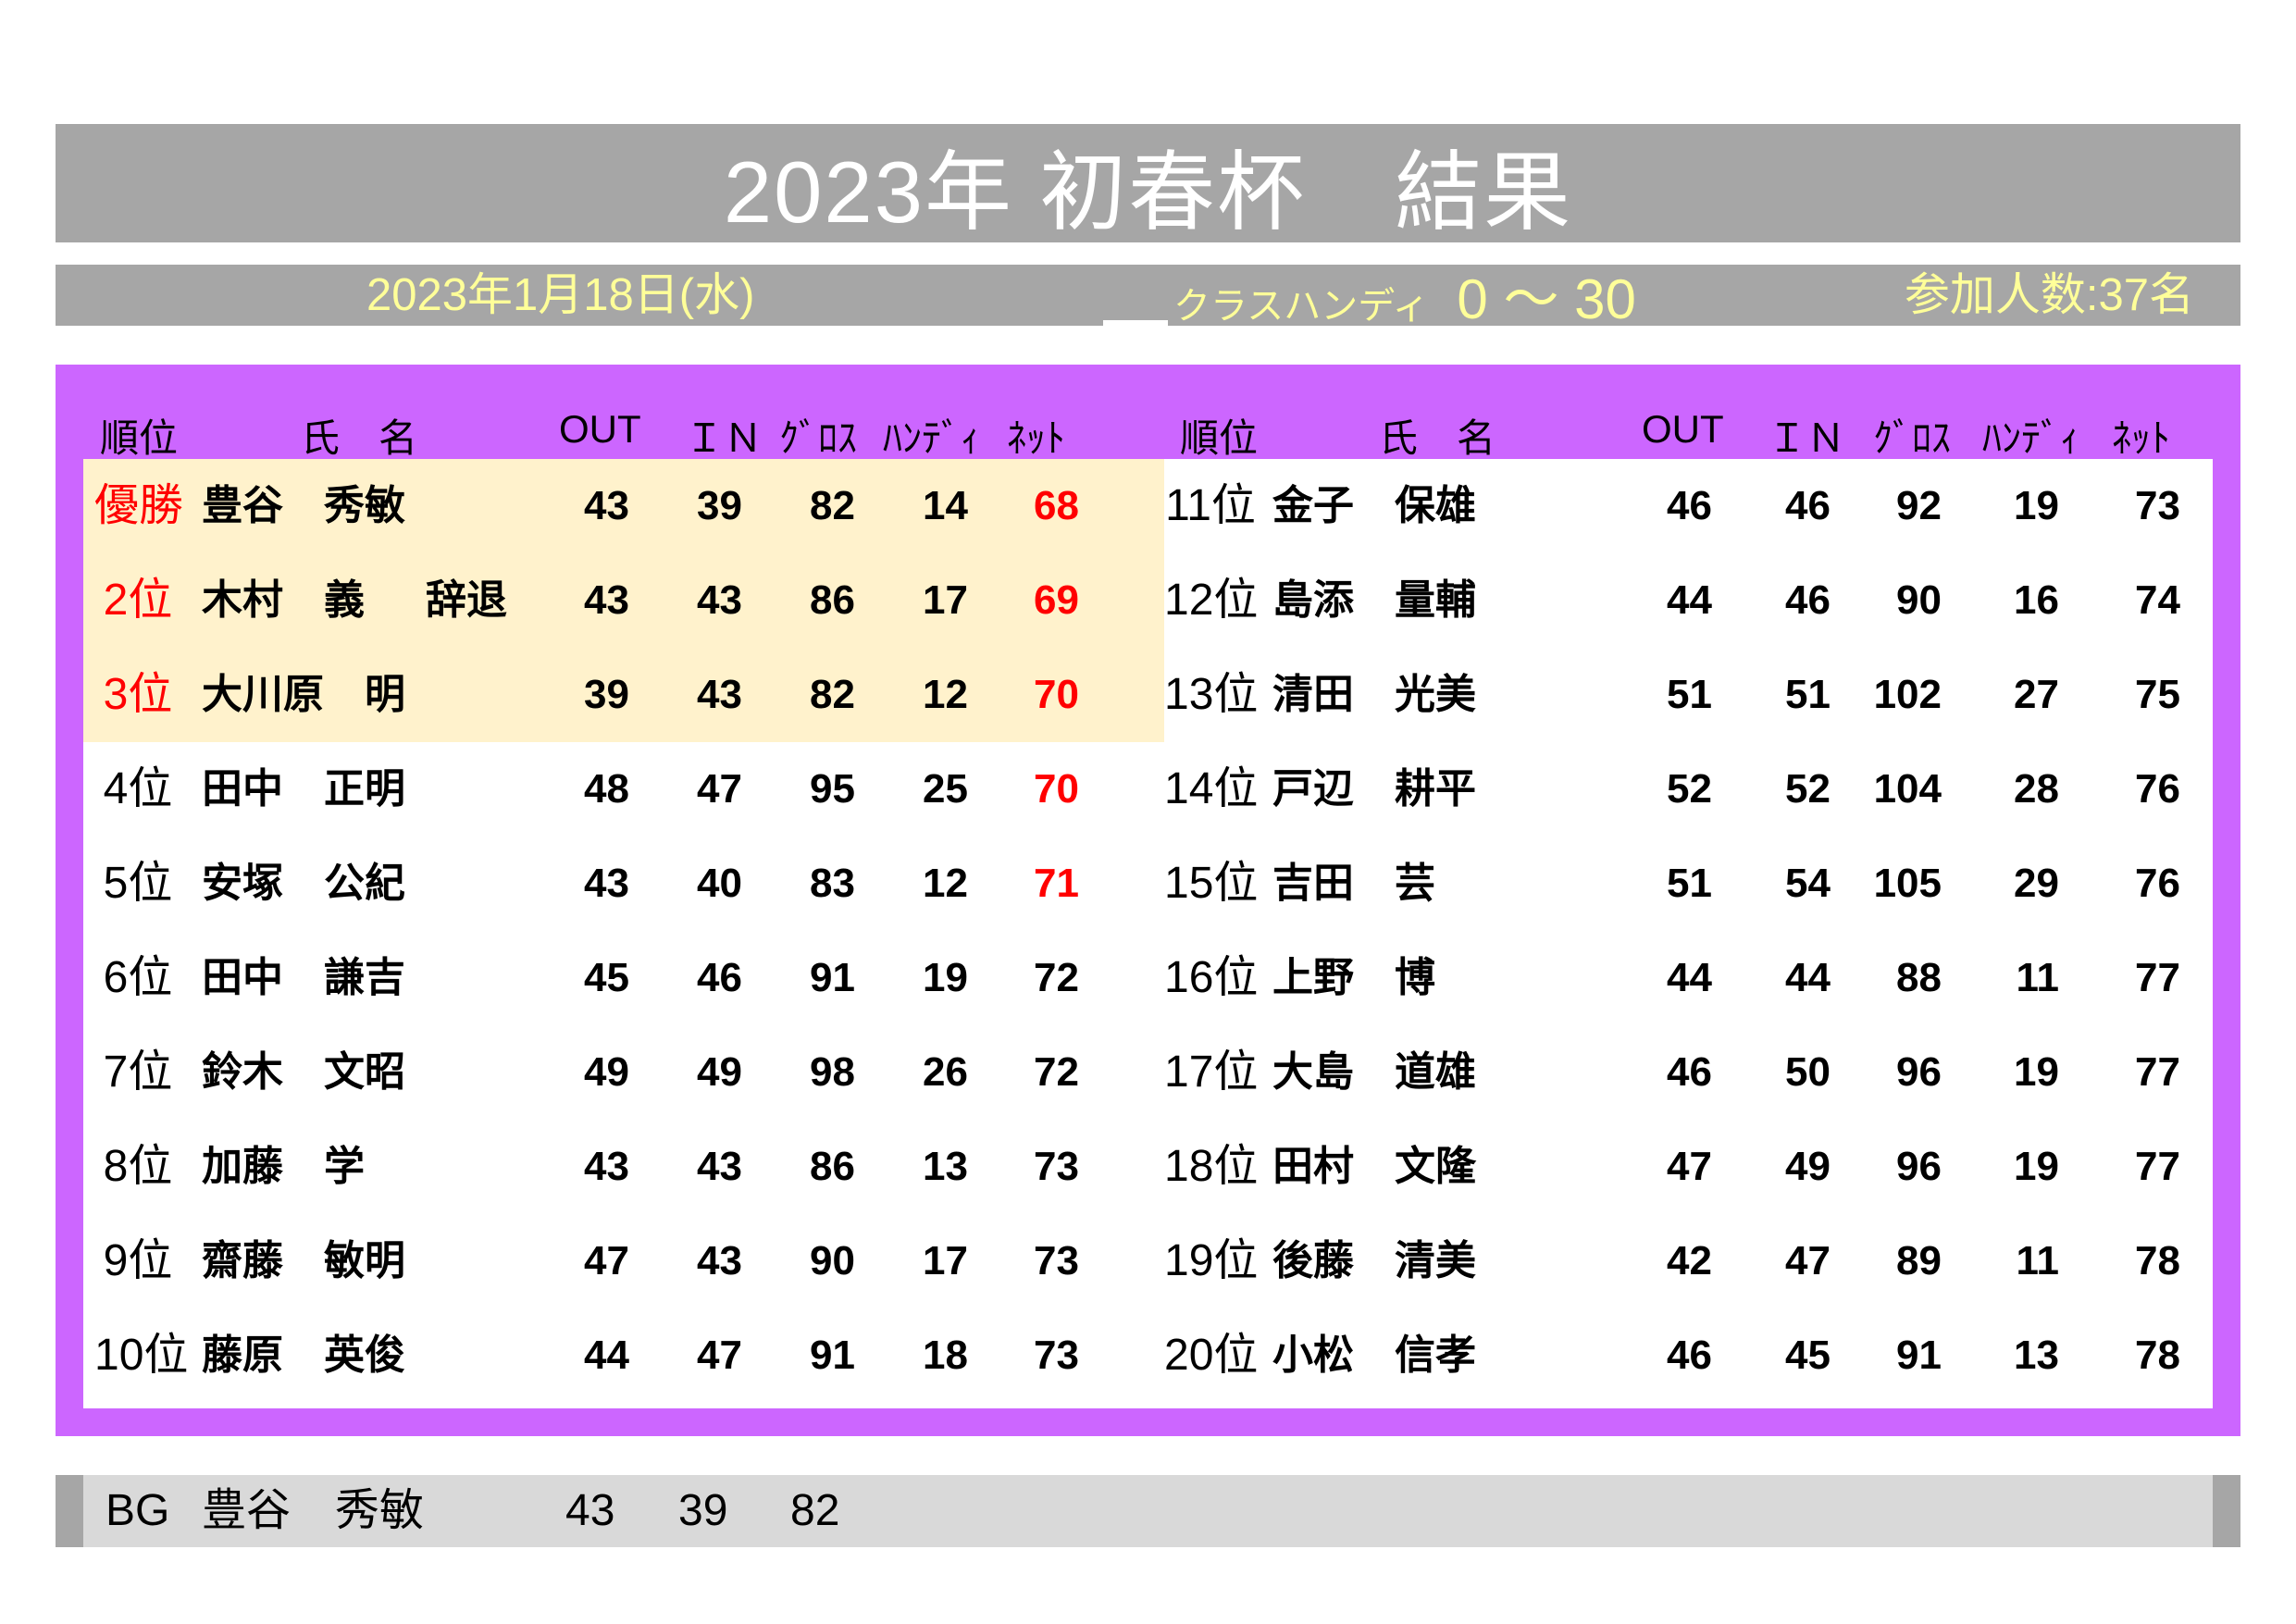 The height and width of the screenshot is (1624, 2296). I want to click on header-net-right: ﾈｯﾄ, so click(2141, 438).